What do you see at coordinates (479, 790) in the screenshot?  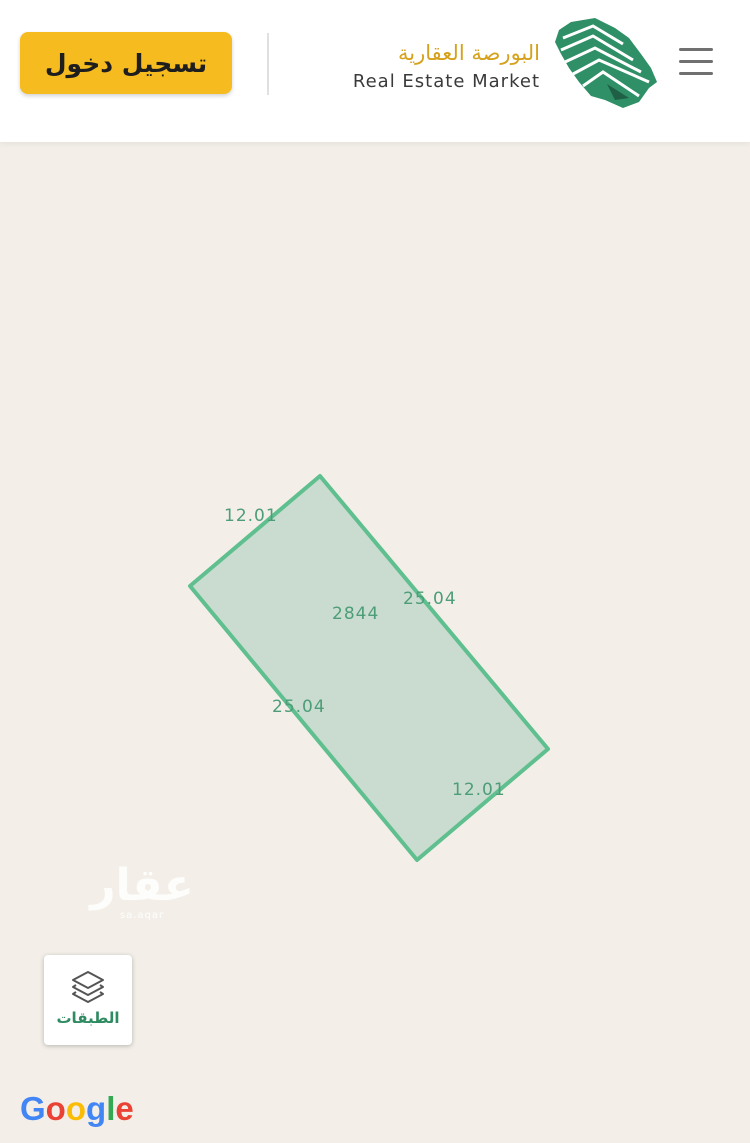 I see `edge-length-bottom: 12.01` at bounding box center [479, 790].